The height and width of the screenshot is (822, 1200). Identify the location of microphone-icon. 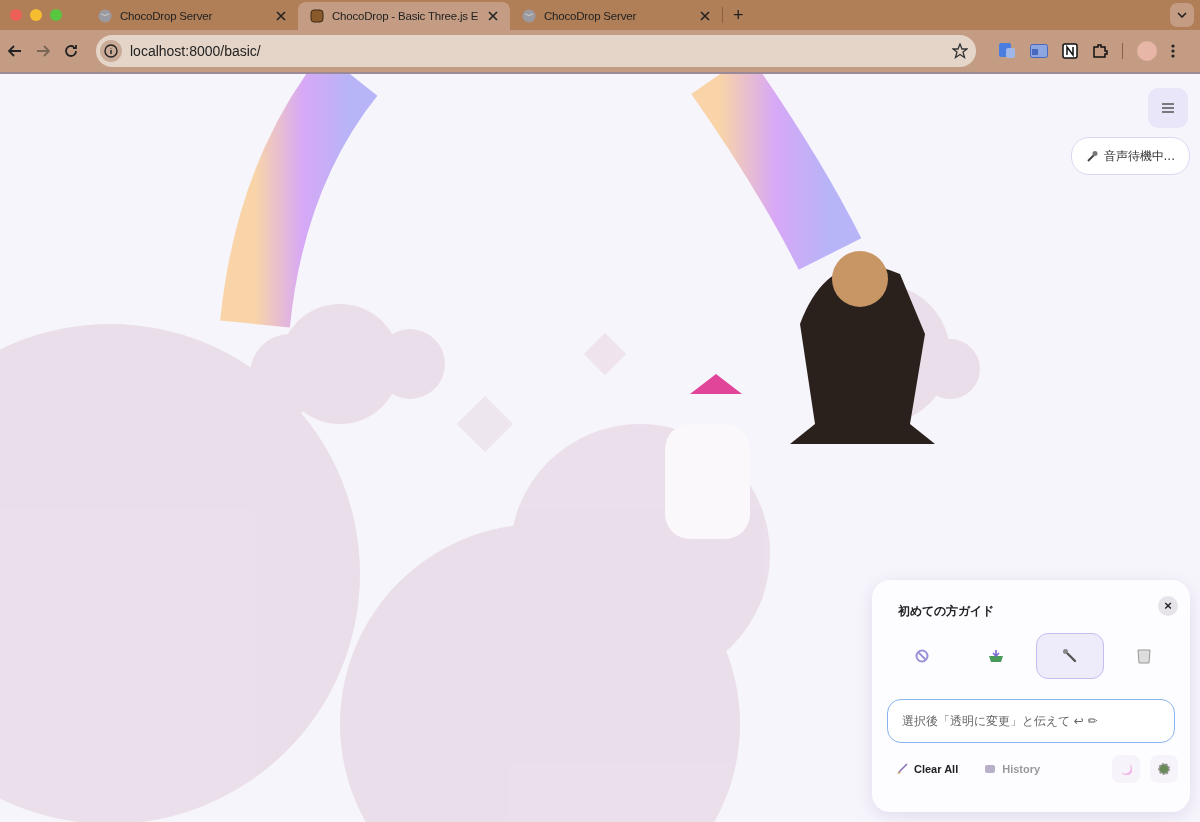
(1091, 156).